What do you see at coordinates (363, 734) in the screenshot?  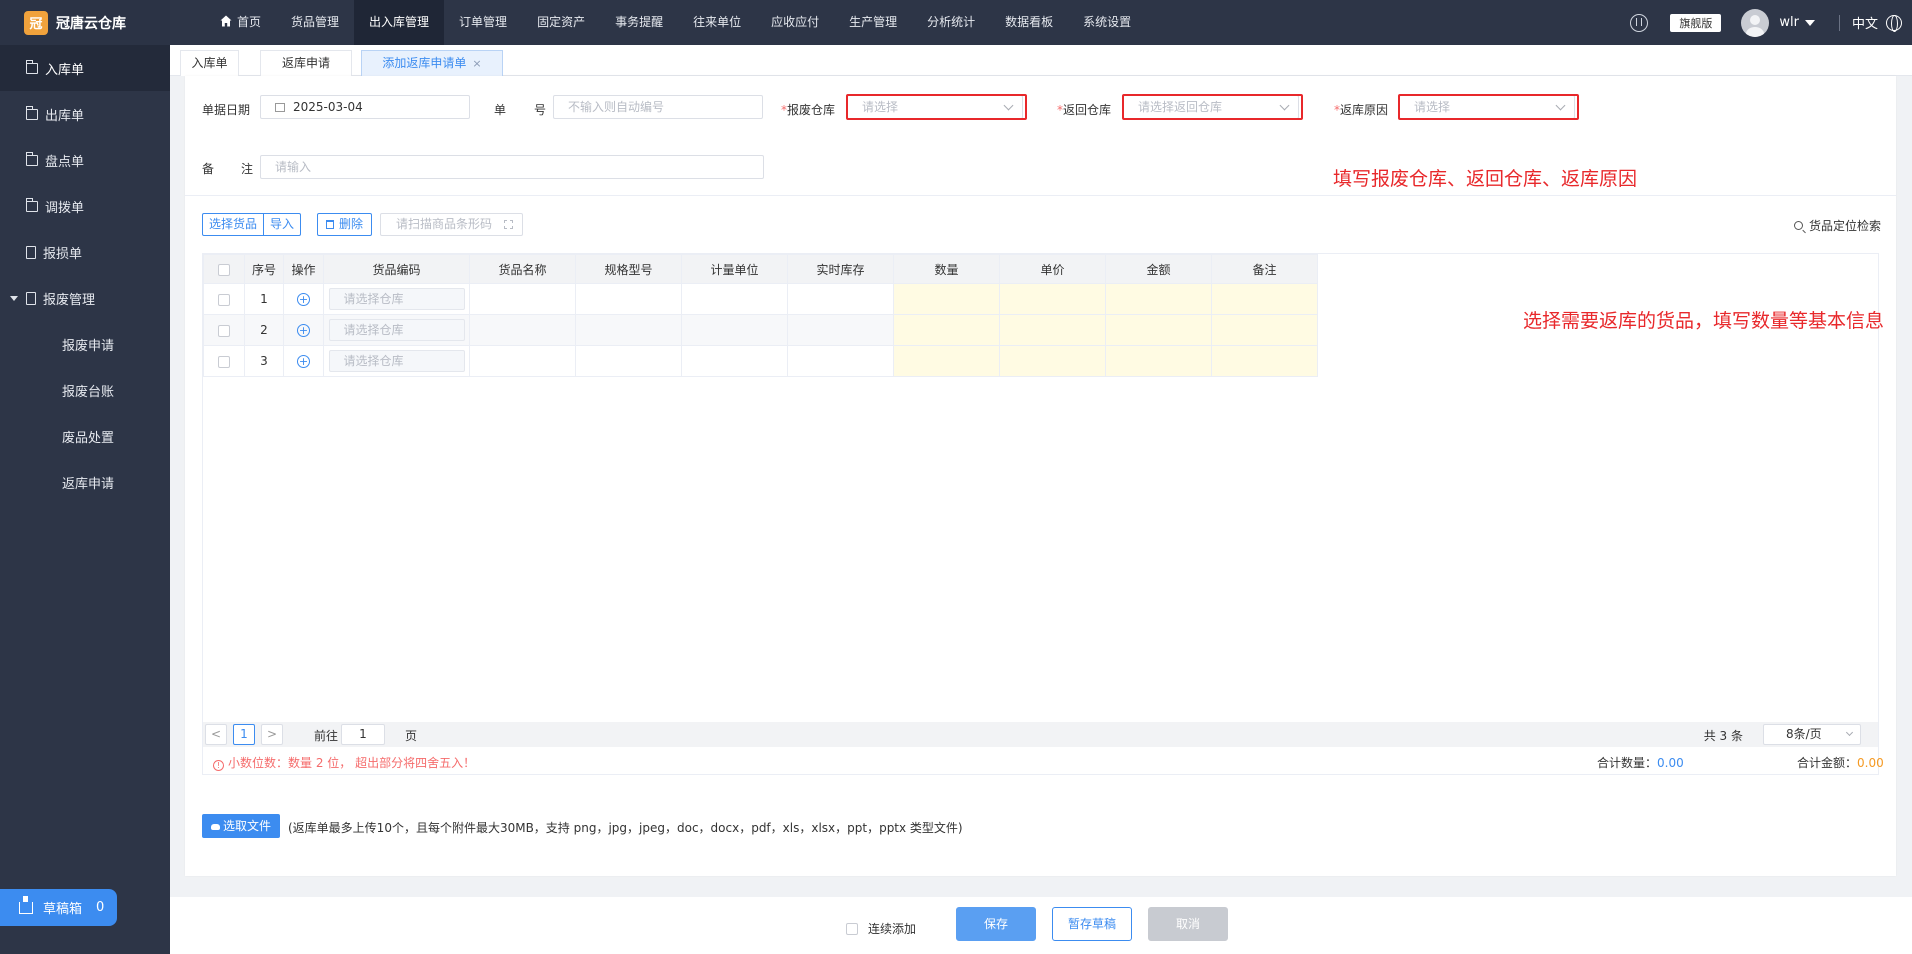 I see `goto-page-input: 1` at bounding box center [363, 734].